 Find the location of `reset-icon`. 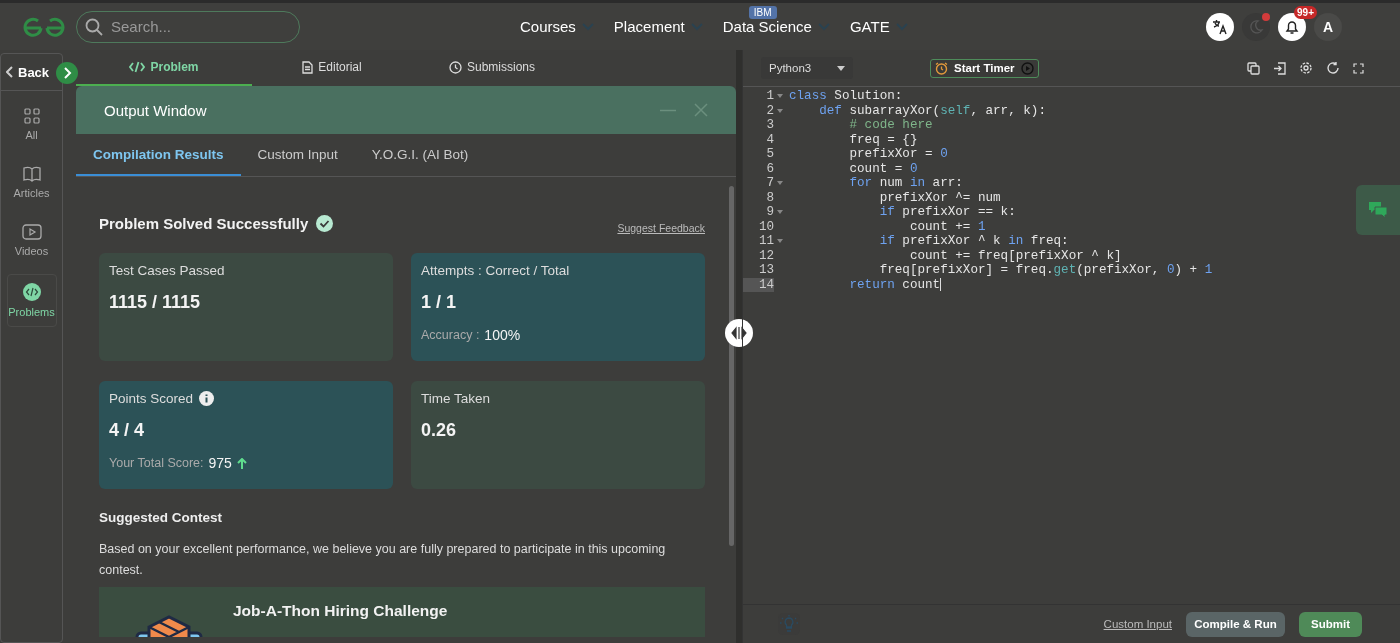

reset-icon is located at coordinates (1333, 68).